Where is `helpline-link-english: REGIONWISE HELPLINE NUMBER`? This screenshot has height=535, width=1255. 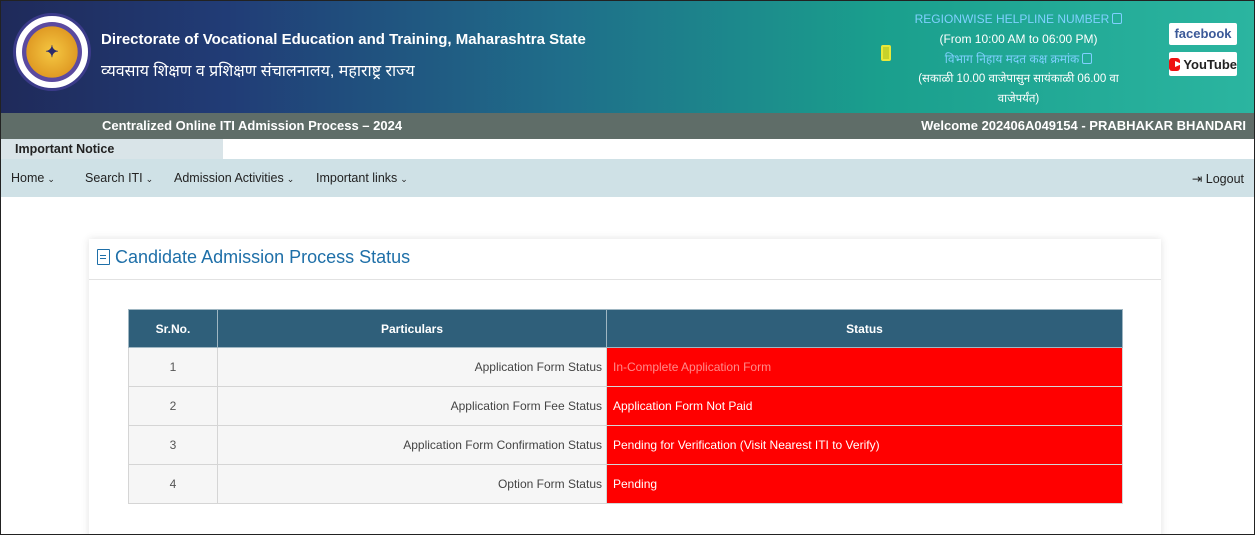
helpline-link-english: REGIONWISE HELPLINE NUMBER is located at coordinates (1018, 19).